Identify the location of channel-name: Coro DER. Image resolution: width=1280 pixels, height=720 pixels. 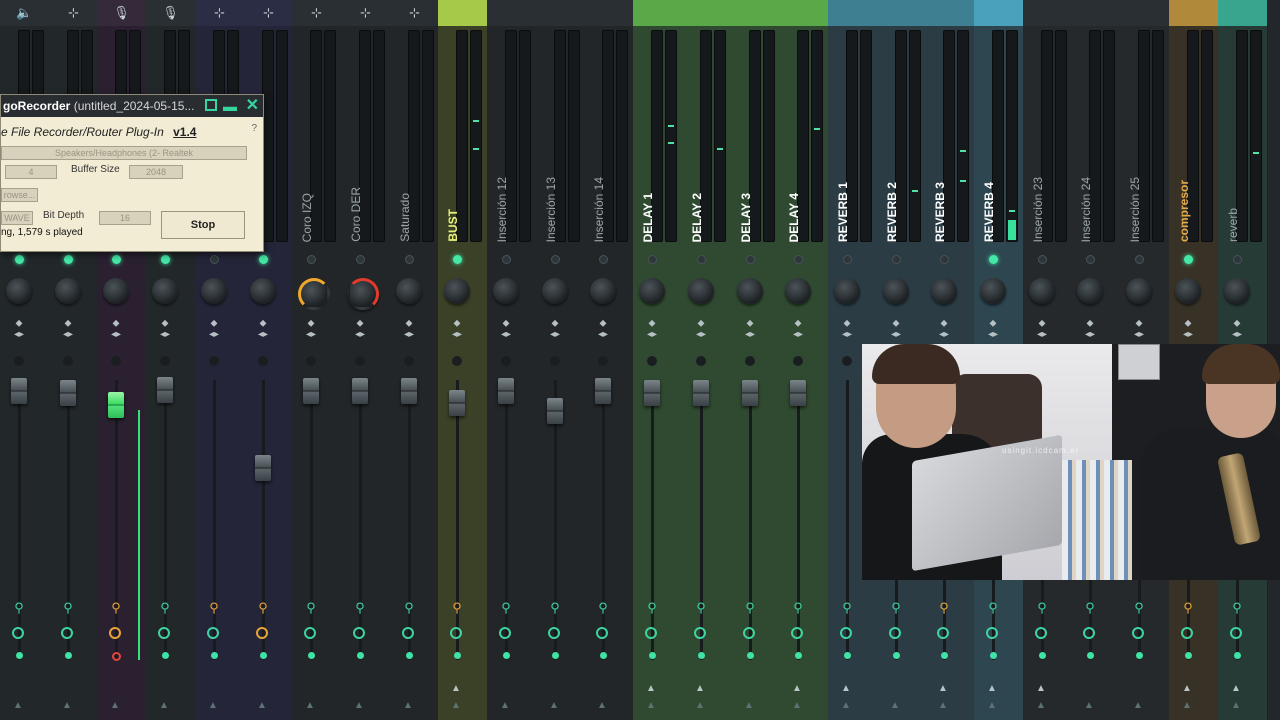
(356, 214).